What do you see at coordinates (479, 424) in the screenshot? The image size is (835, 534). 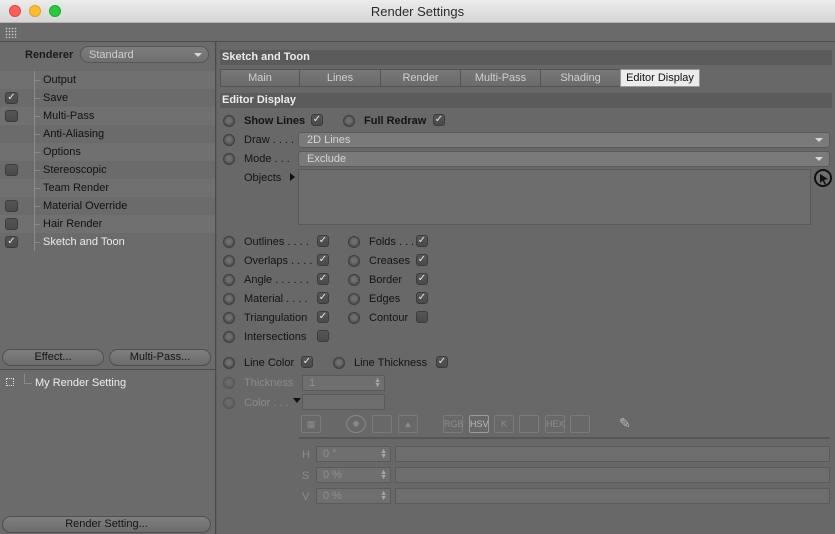 I see `hsv-mode-icon: HSV` at bounding box center [479, 424].